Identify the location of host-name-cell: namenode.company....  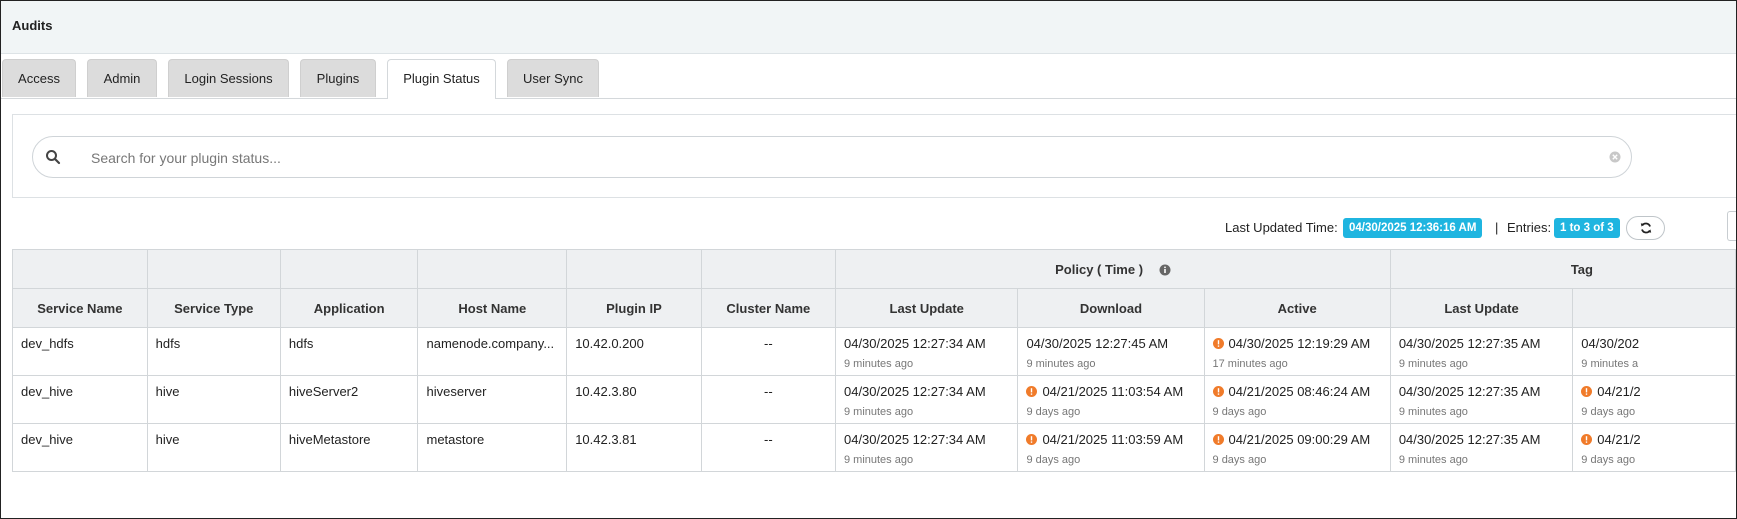
(492, 351).